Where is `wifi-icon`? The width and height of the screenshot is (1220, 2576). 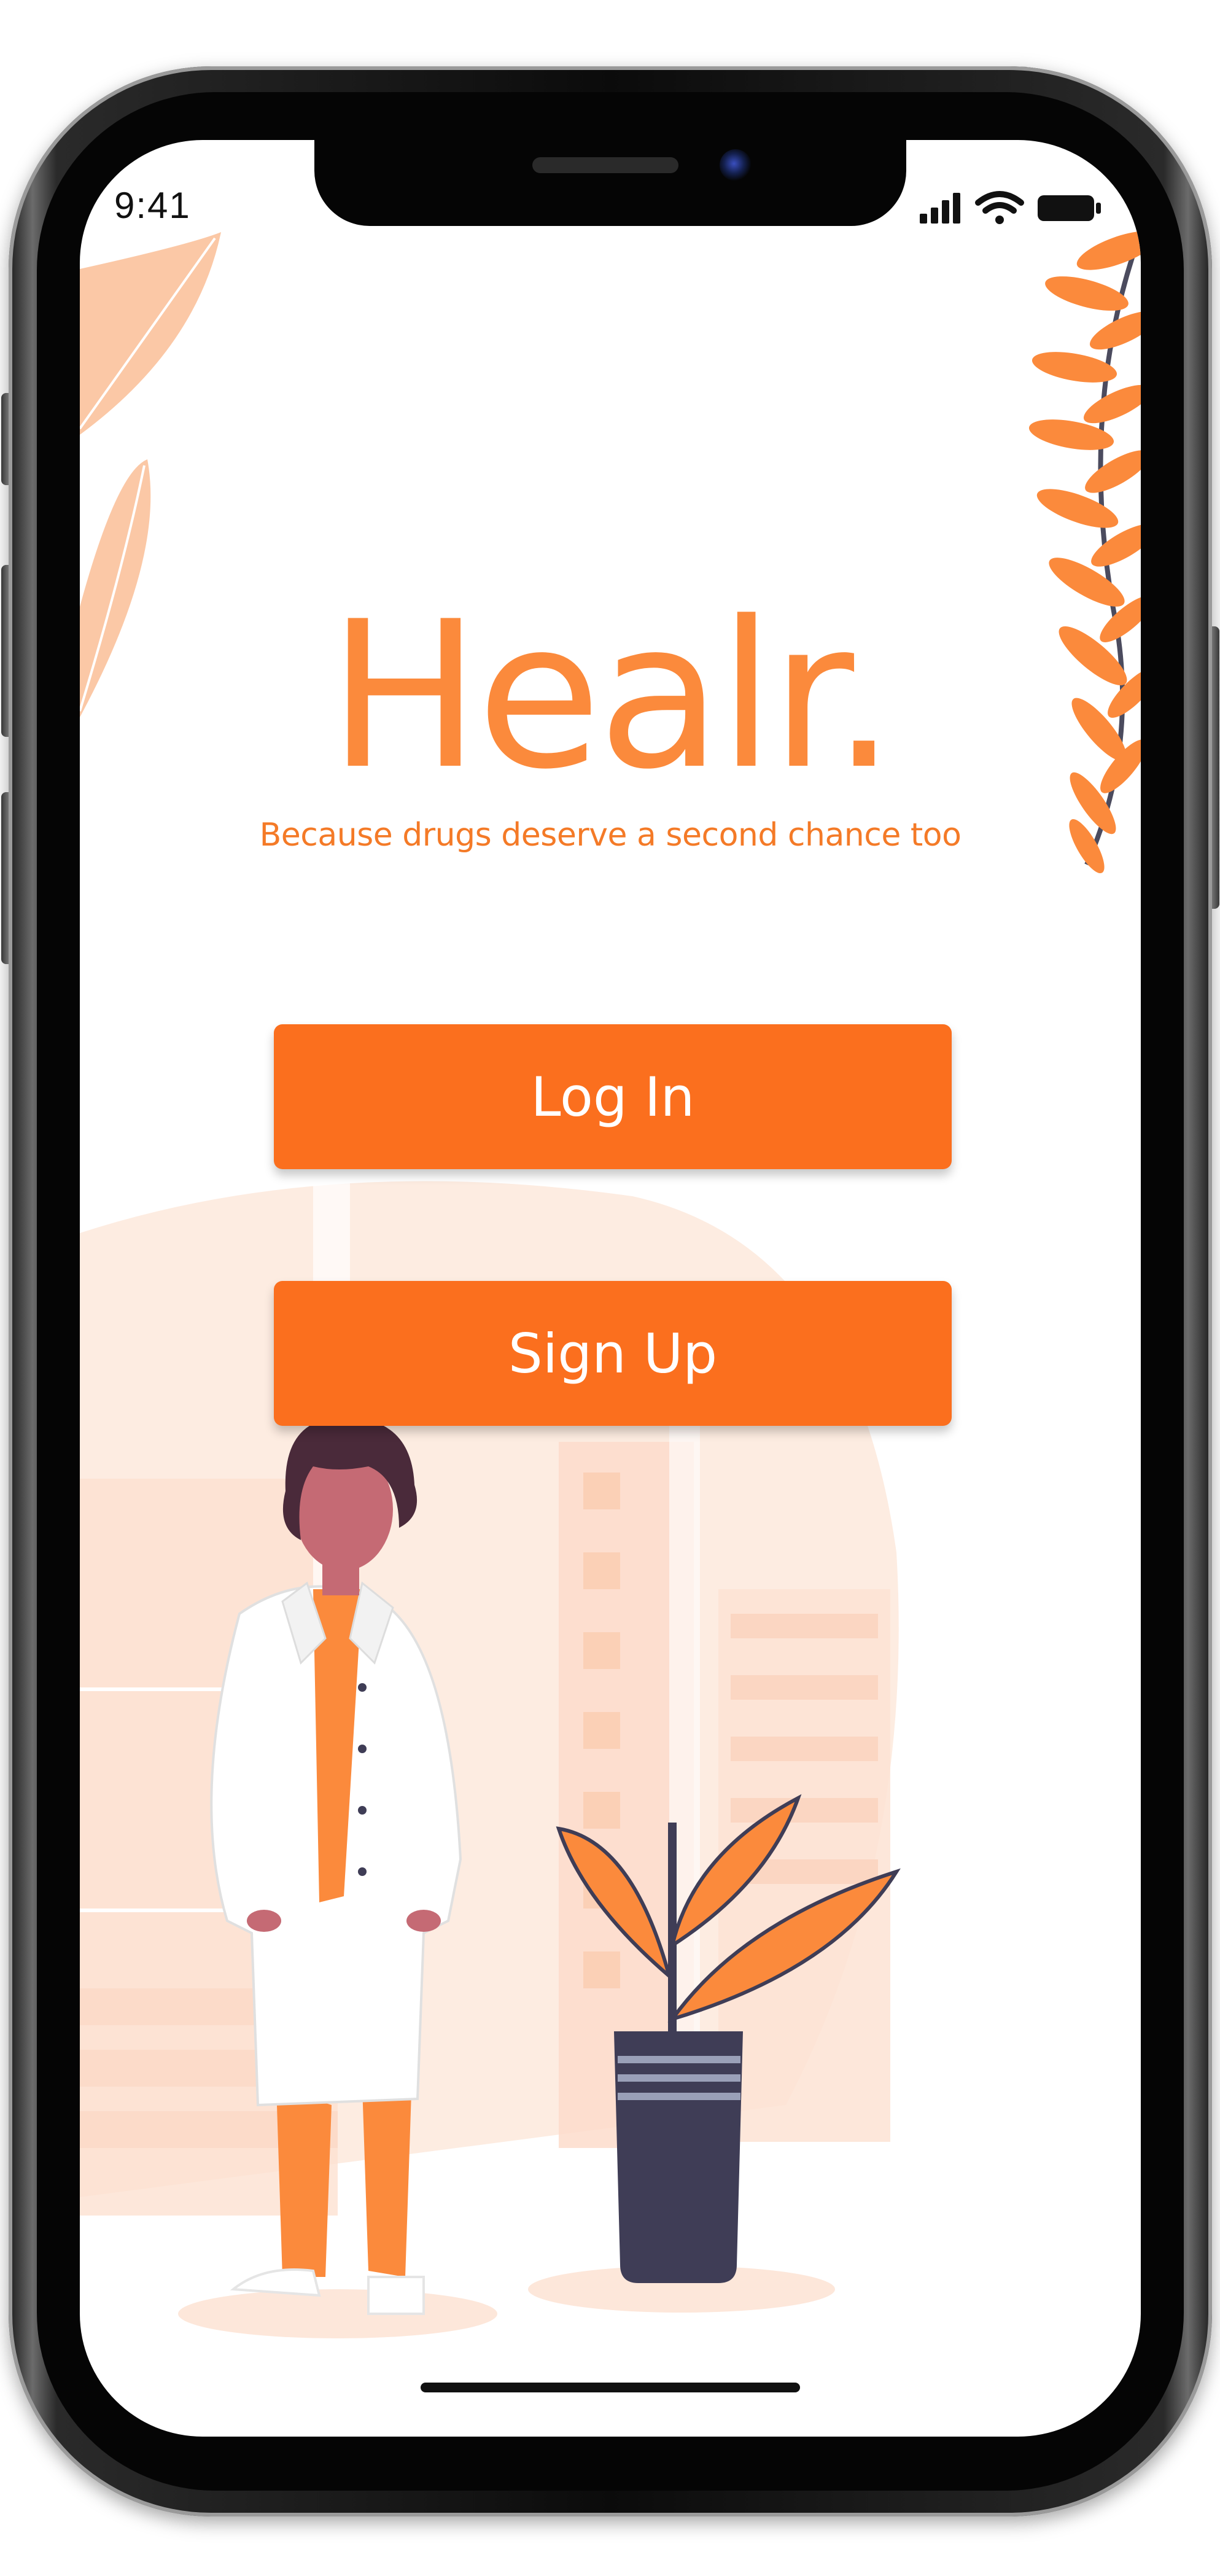 wifi-icon is located at coordinates (999, 207).